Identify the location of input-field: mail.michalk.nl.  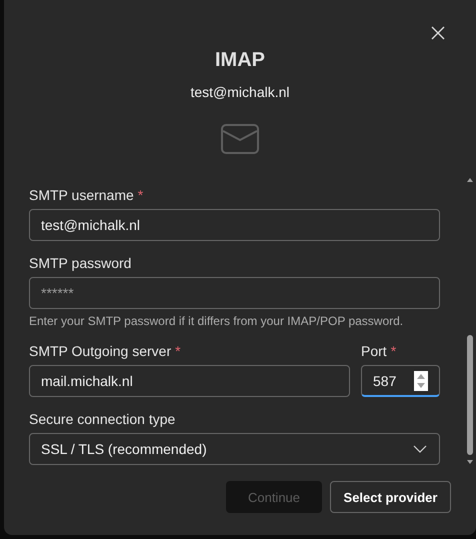
(189, 381).